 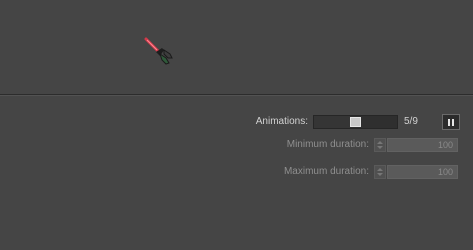 I want to click on max-duration-label: Maximum duration:, so click(x=326, y=171).